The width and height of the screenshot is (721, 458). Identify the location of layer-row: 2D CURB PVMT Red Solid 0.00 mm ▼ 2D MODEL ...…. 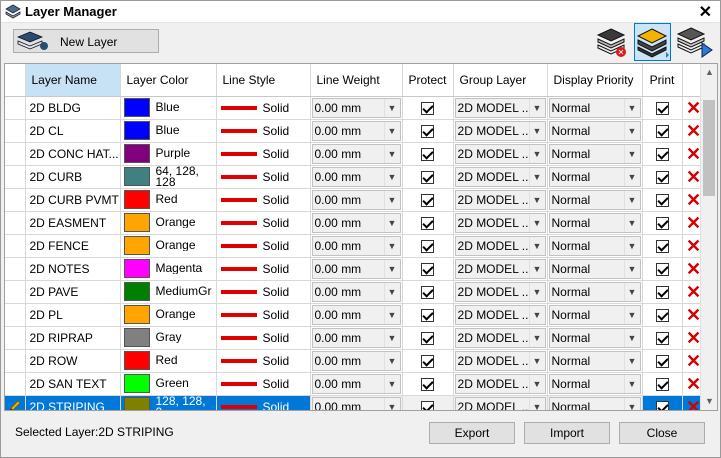
(355, 200).